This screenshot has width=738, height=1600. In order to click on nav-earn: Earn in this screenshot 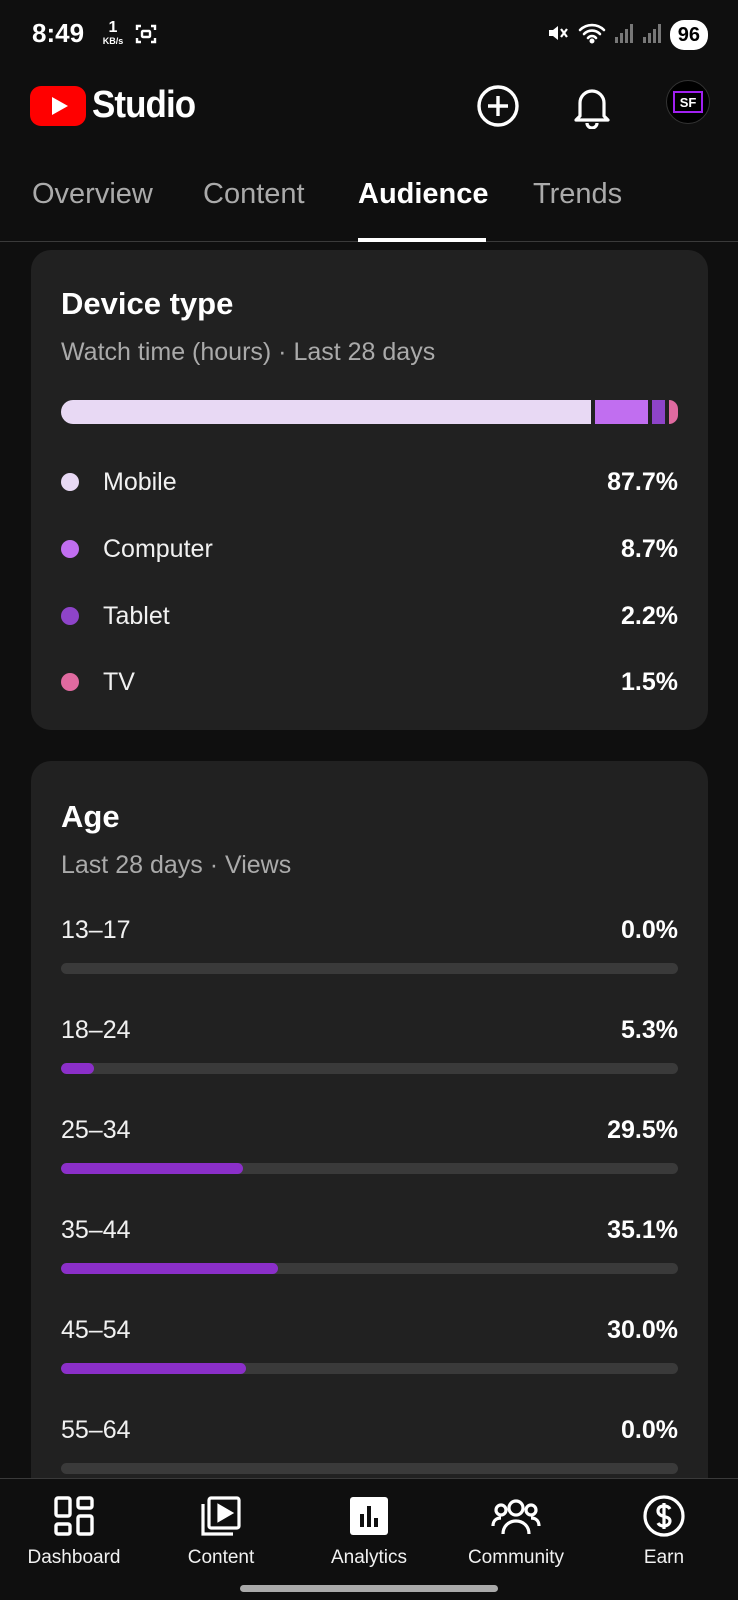, I will do `click(664, 1530)`.